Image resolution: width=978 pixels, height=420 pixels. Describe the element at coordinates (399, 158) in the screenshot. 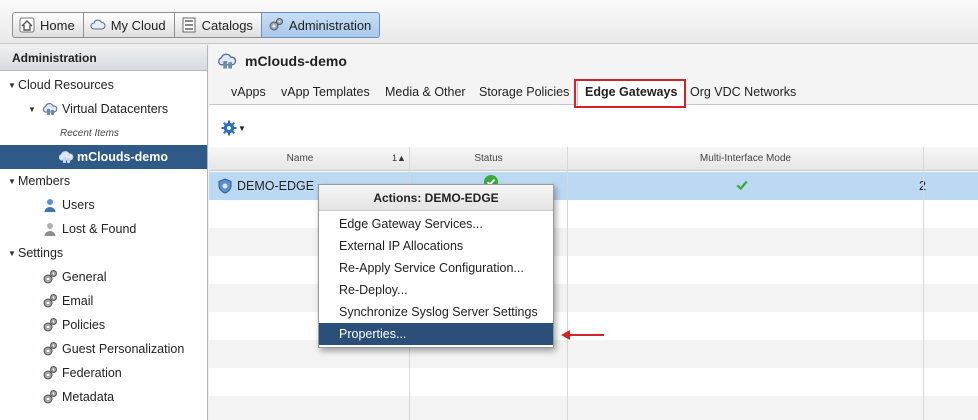

I see `sort-indicator: 1▲` at that location.